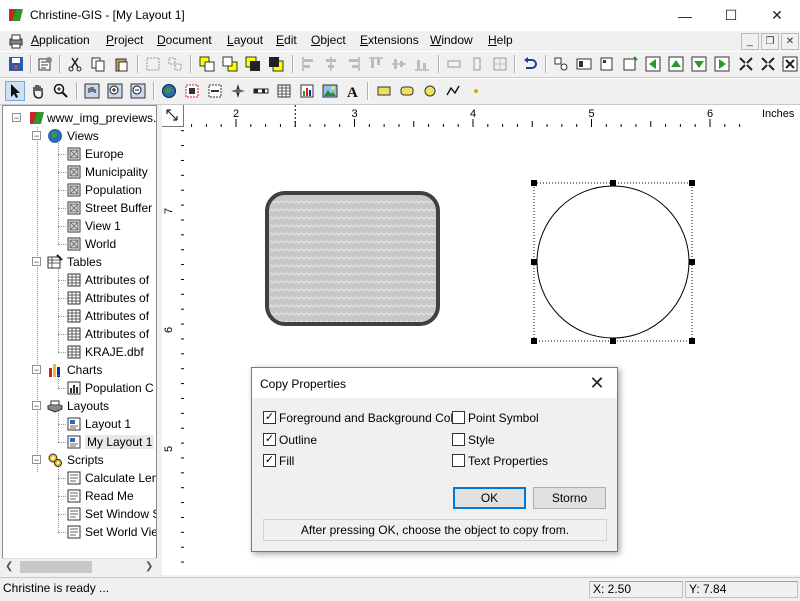  What do you see at coordinates (121, 64) in the screenshot?
I see `paste-icon` at bounding box center [121, 64].